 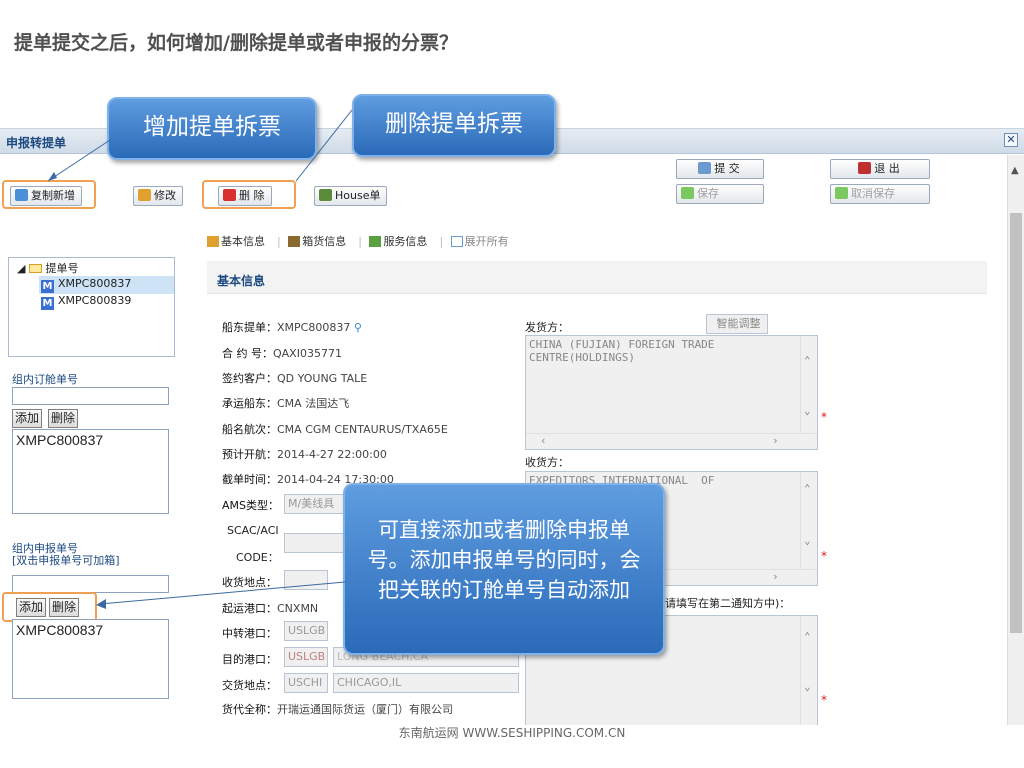 What do you see at coordinates (79, 160) in the screenshot?
I see `arrow-add-split` at bounding box center [79, 160].